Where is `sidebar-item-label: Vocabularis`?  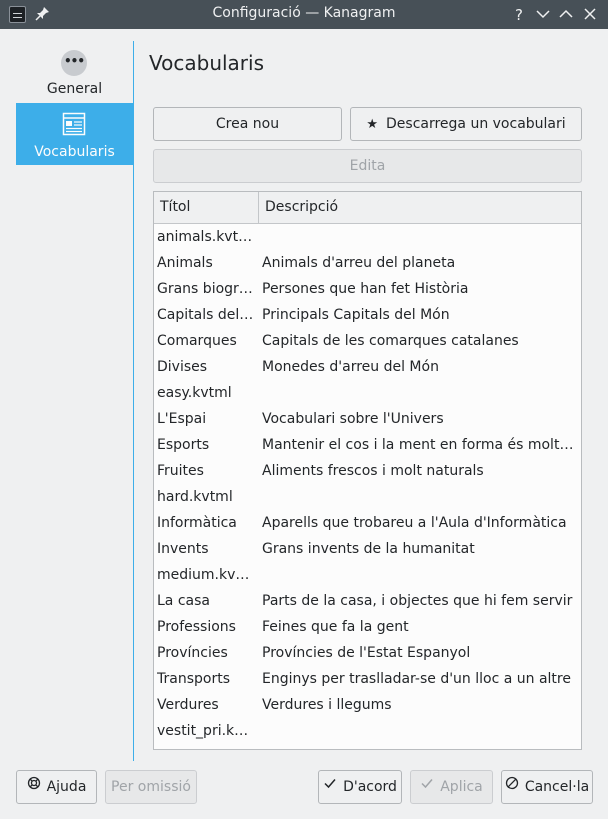 sidebar-item-label: Vocabularis is located at coordinates (74, 152).